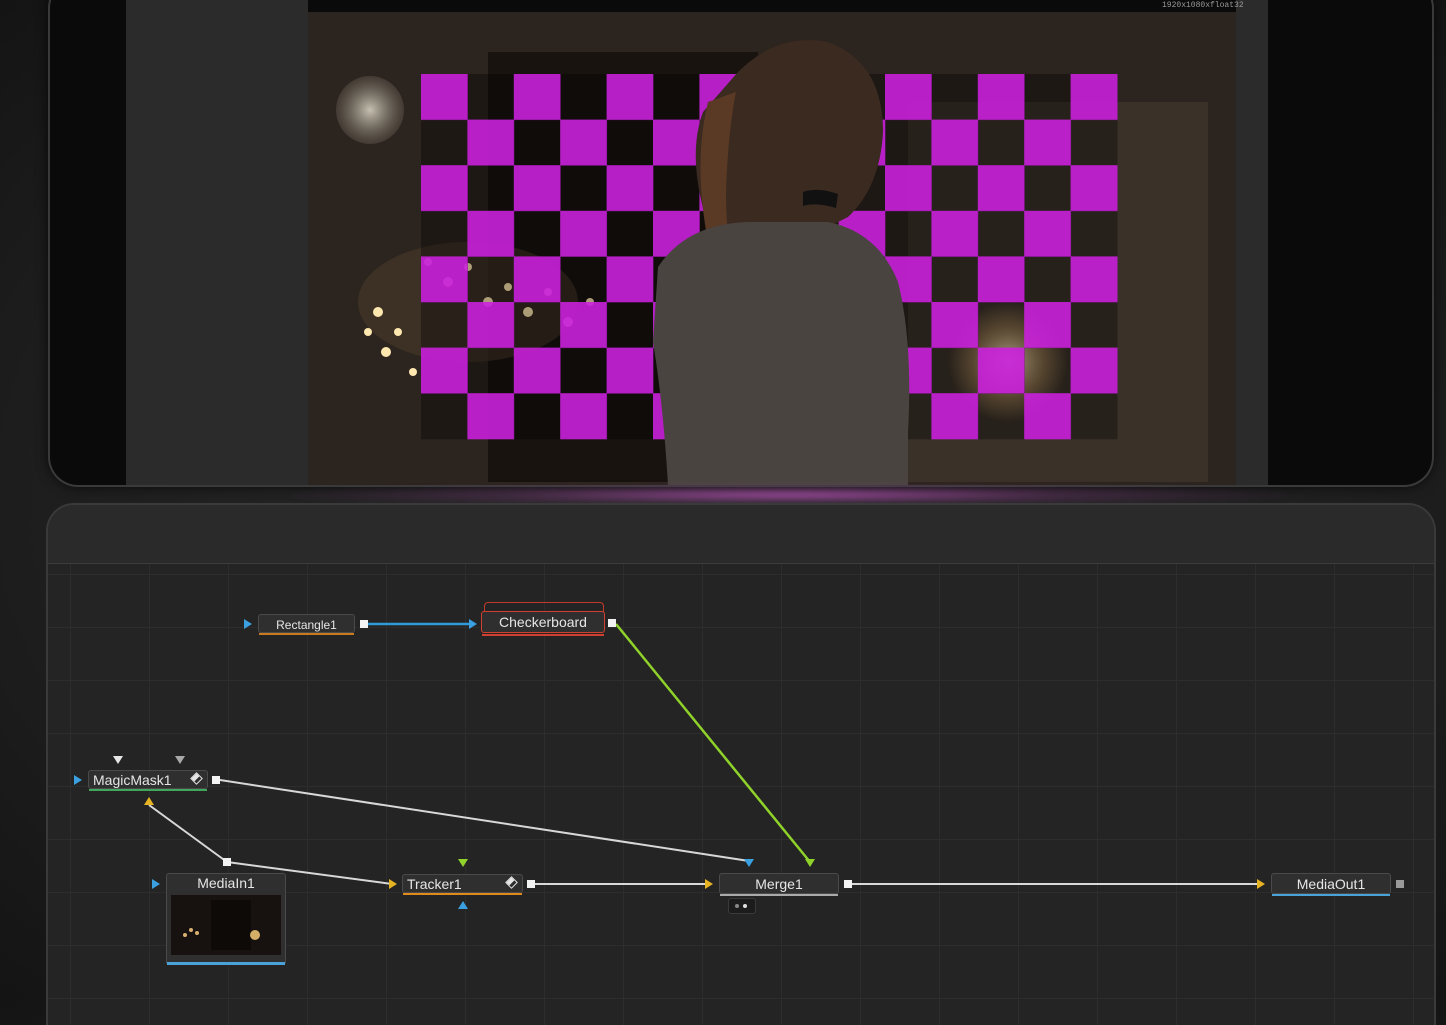 This screenshot has width=1446, height=1025. I want to click on merge1-mask-dot, so click(745, 906).